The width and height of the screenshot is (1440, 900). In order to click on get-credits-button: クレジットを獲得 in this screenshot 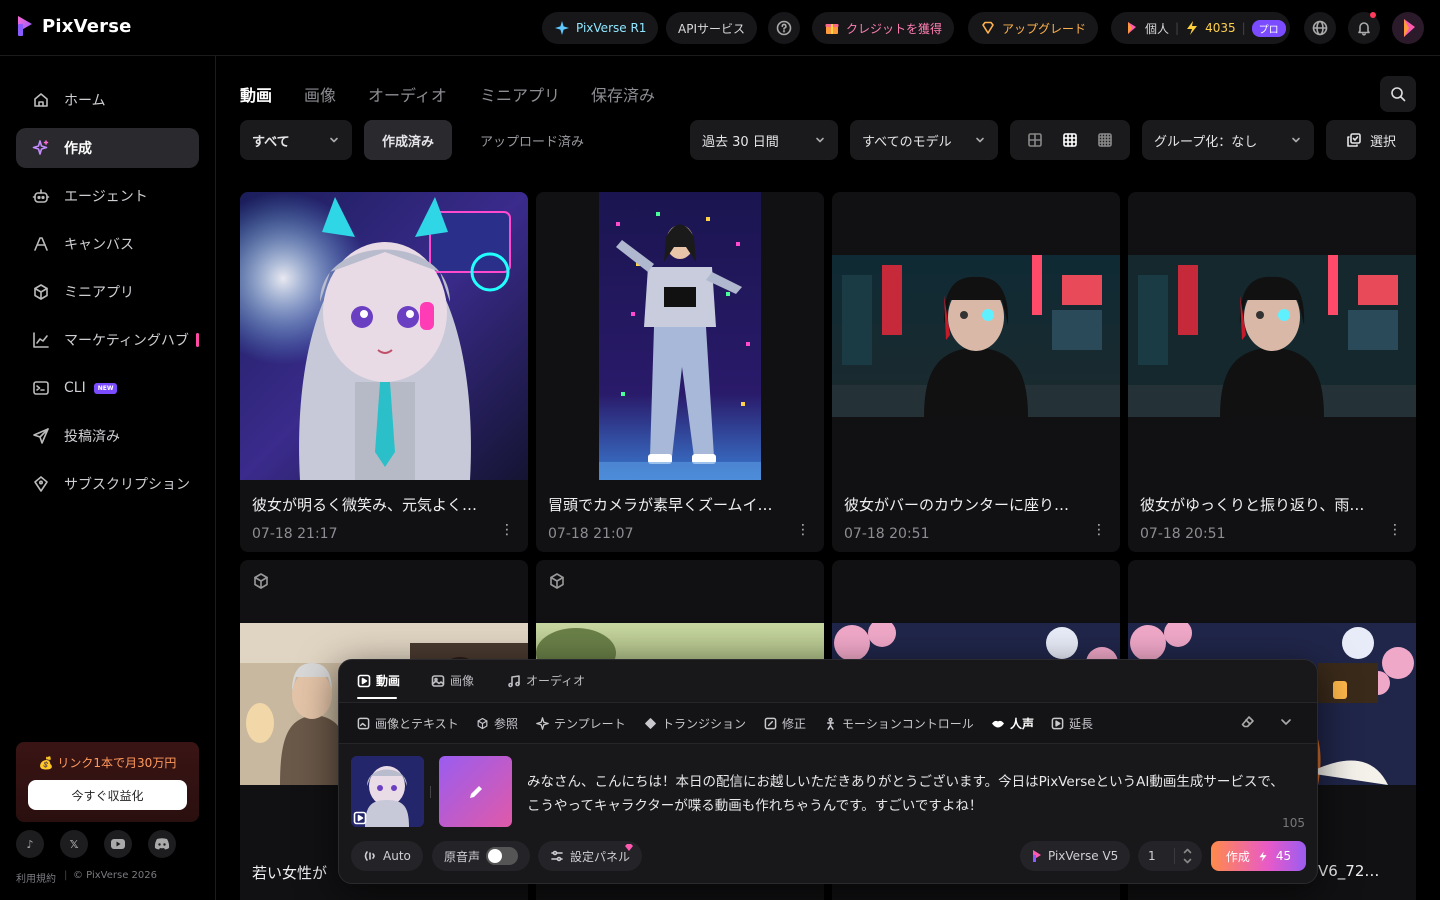, I will do `click(883, 28)`.